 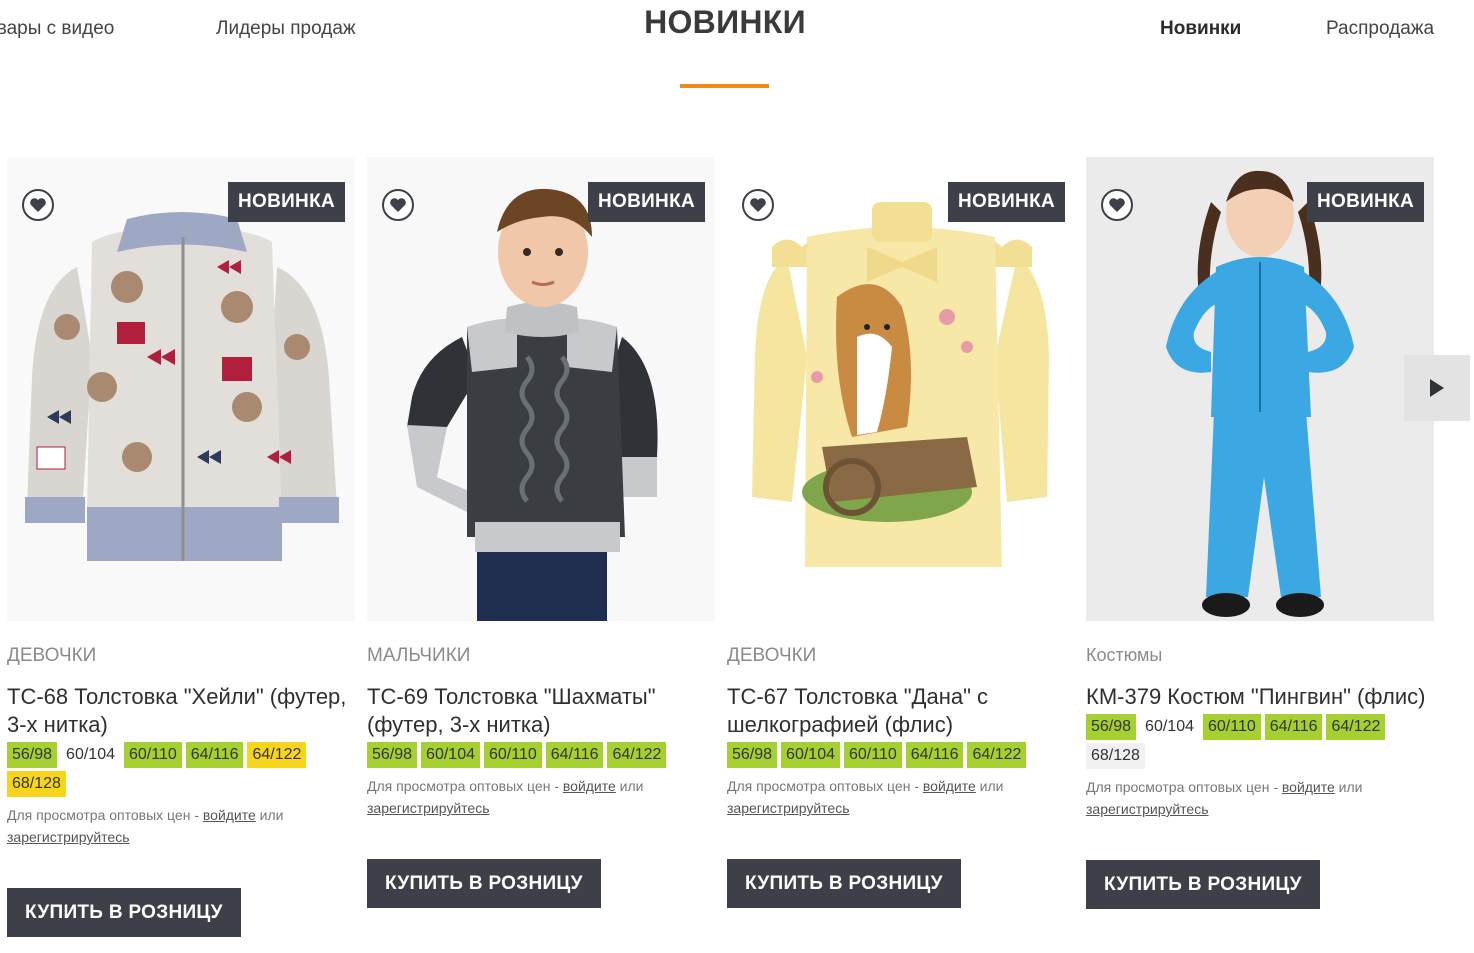 I want to click on title-underline, so click(x=724, y=86).